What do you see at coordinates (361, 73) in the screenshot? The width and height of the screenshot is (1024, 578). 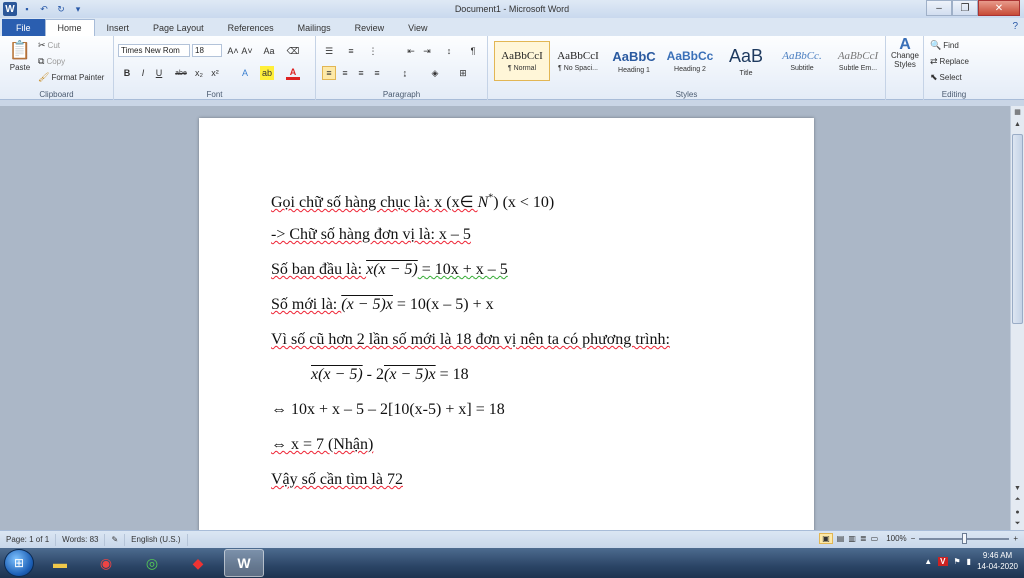 I see `align-right-icon: ≡` at bounding box center [361, 73].